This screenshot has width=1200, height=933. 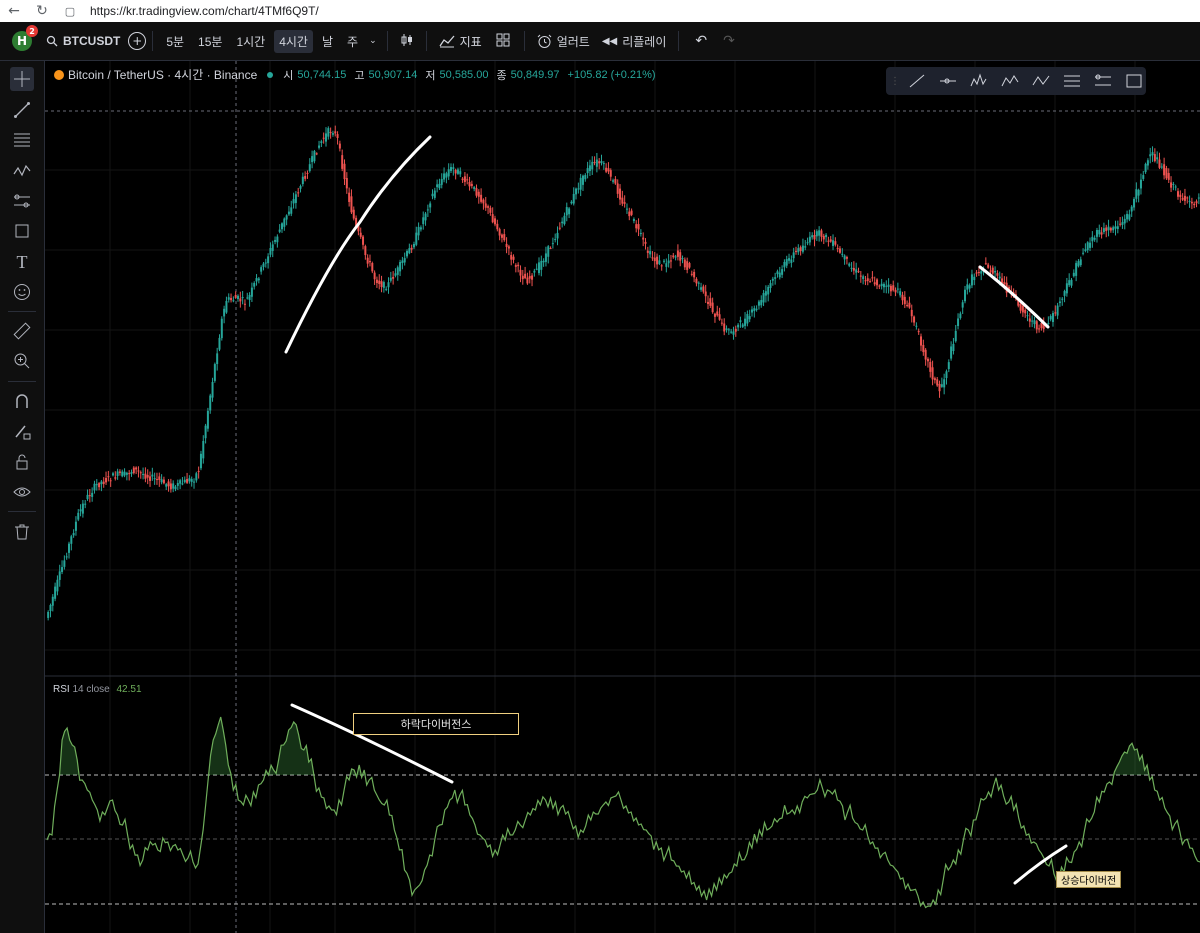 What do you see at coordinates (22, 331) in the screenshot?
I see `ruler-icon` at bounding box center [22, 331].